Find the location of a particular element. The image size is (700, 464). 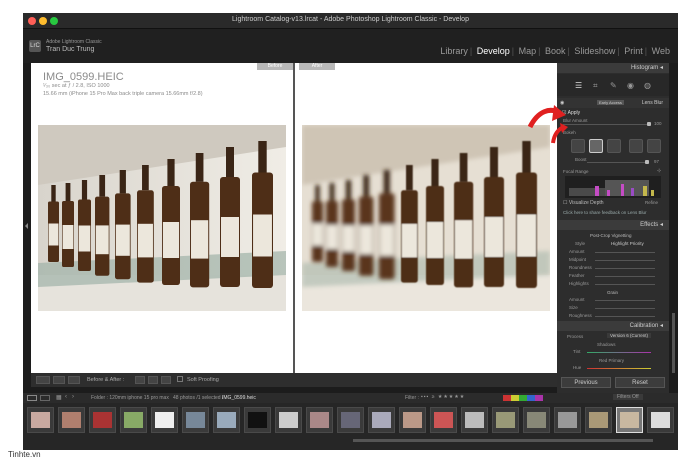

module-web: Web is located at coordinates (661, 51).